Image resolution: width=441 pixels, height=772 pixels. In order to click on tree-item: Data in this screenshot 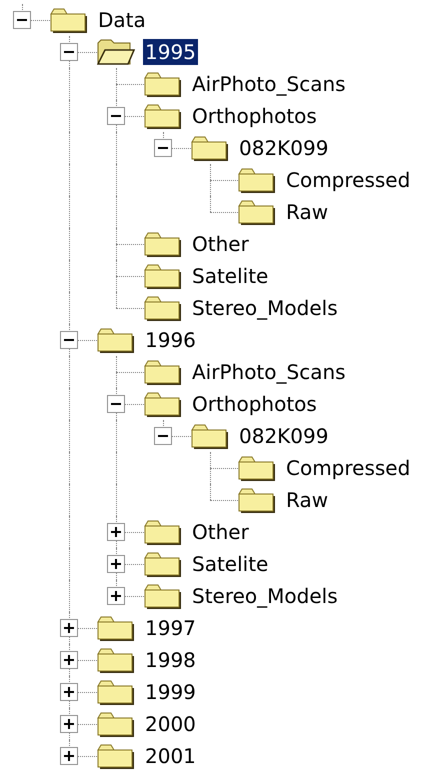, I will do `click(122, 20)`.